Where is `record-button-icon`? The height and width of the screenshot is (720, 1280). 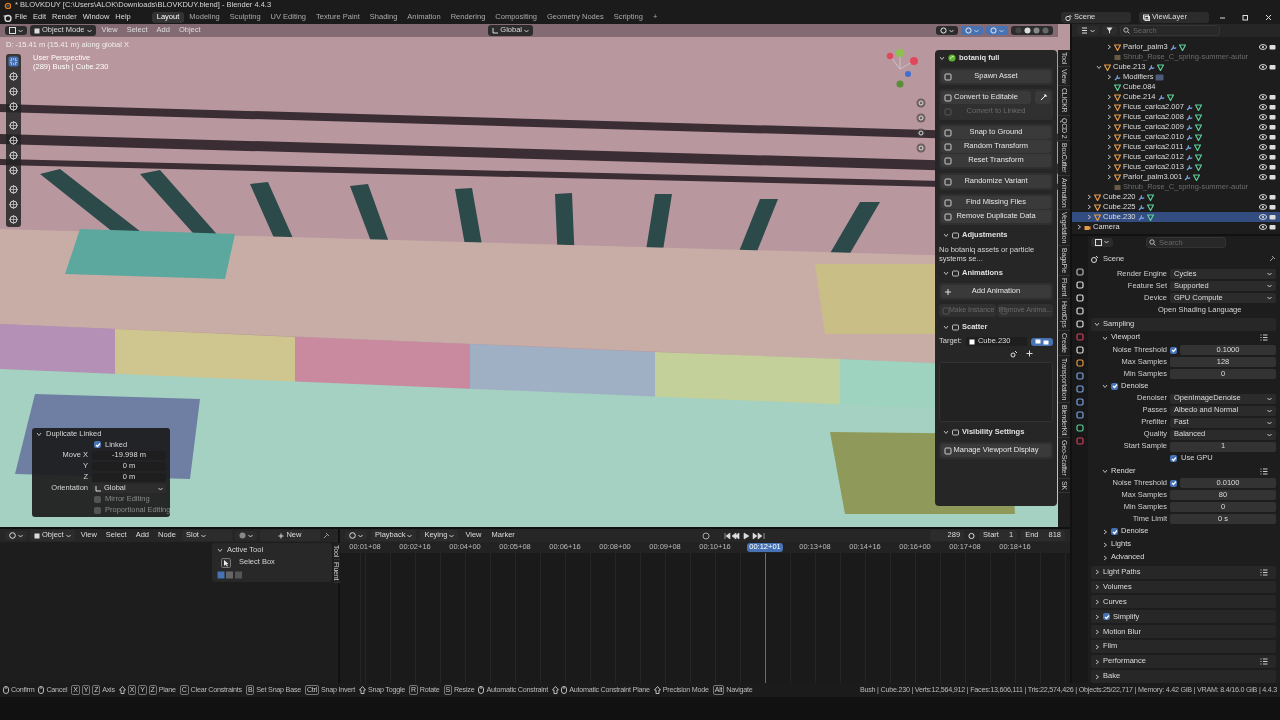
record-button-icon is located at coordinates (705, 535).